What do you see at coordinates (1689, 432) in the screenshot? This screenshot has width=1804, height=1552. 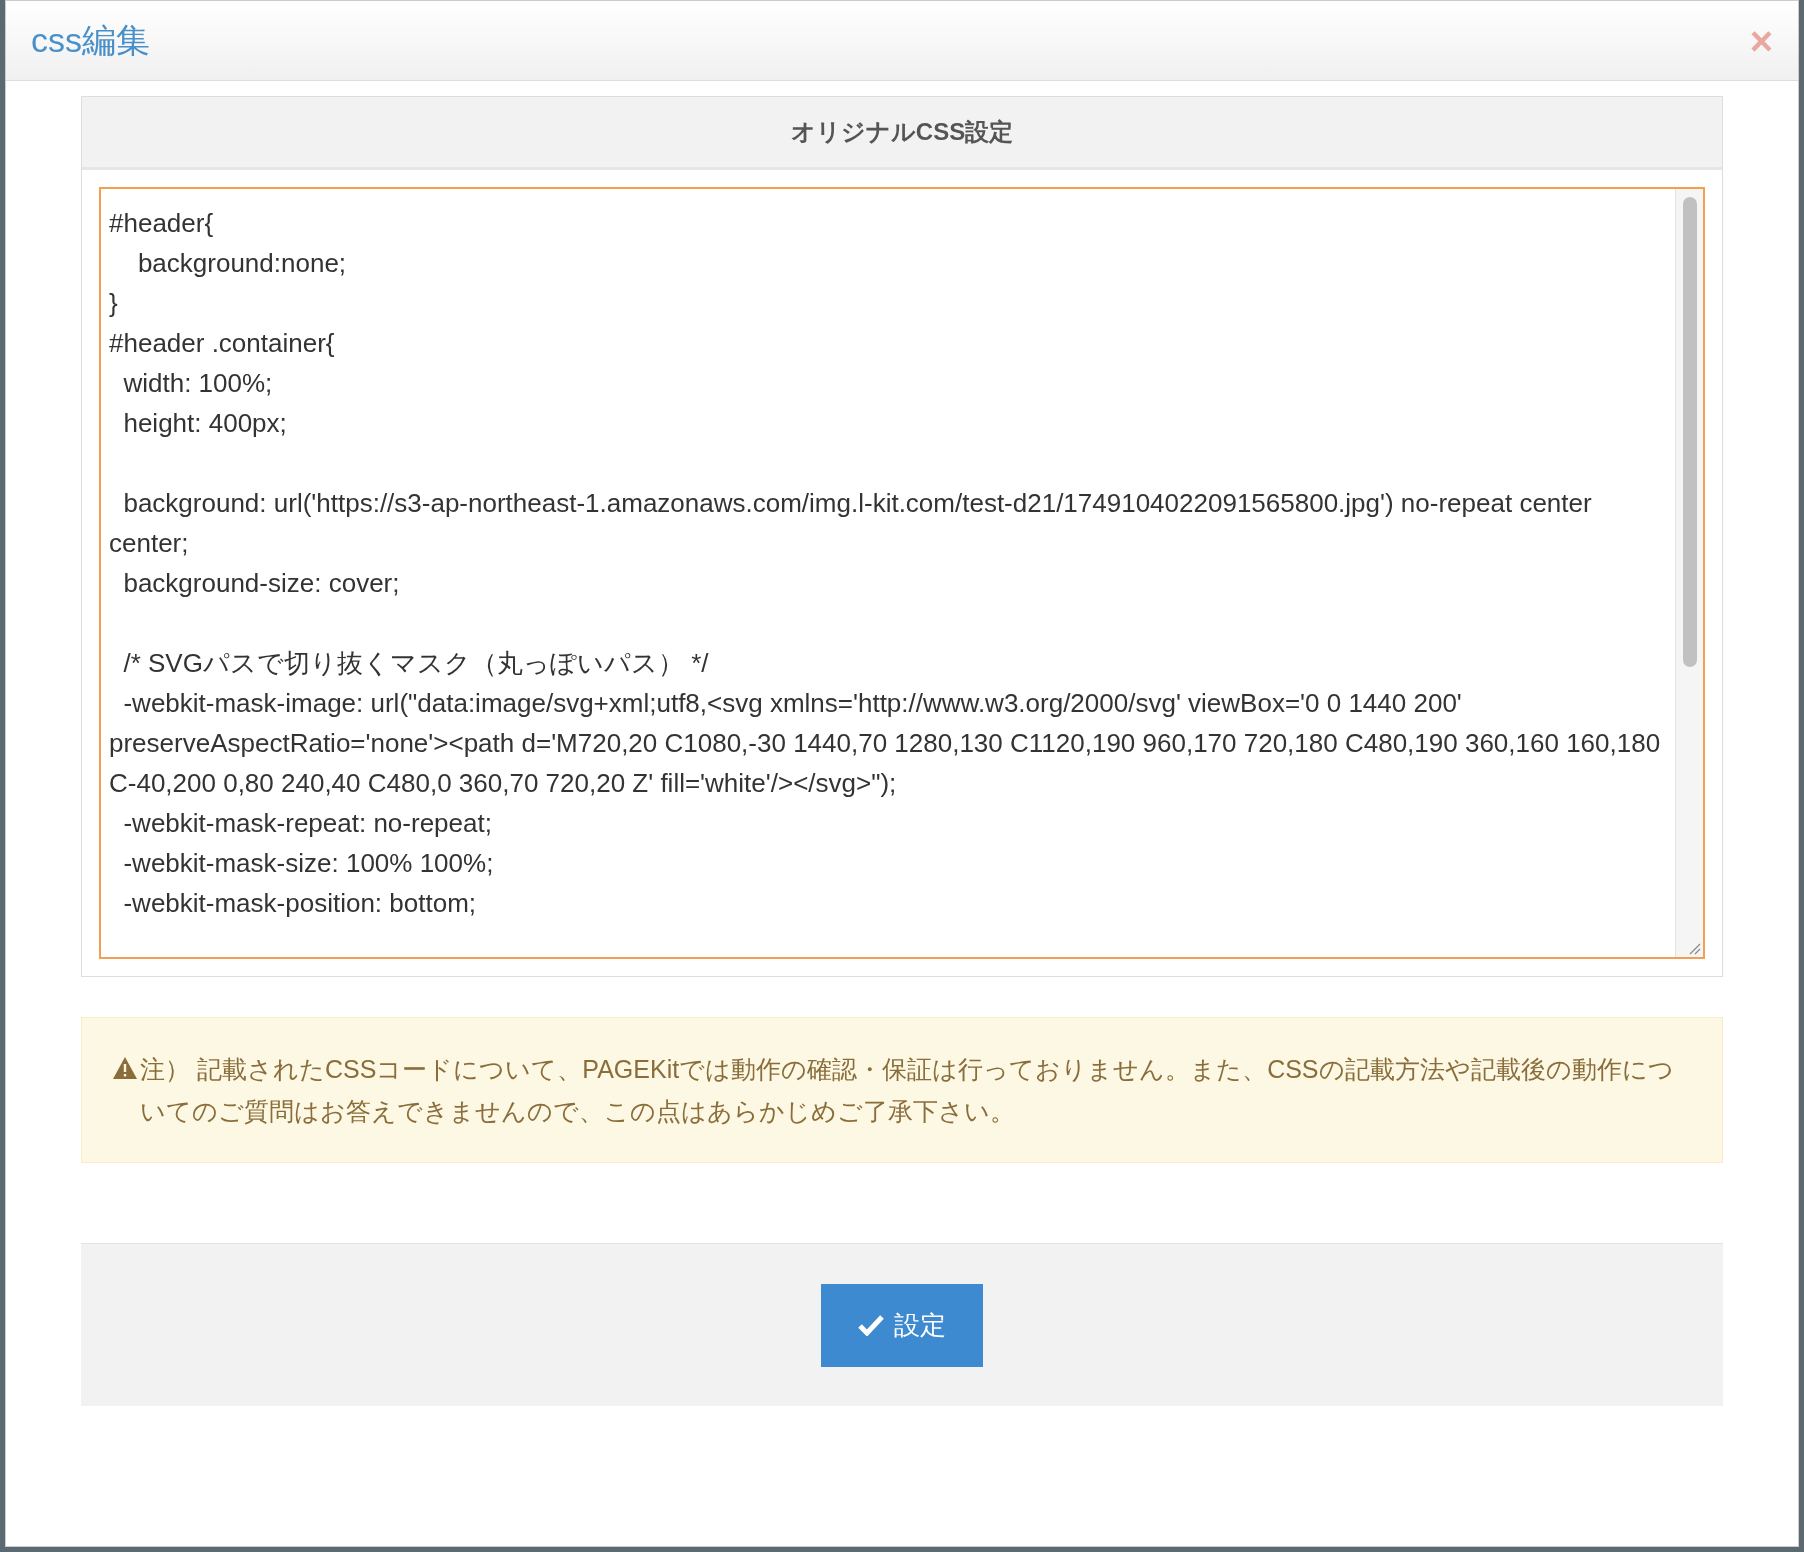 I see `scrollbar-thumb` at bounding box center [1689, 432].